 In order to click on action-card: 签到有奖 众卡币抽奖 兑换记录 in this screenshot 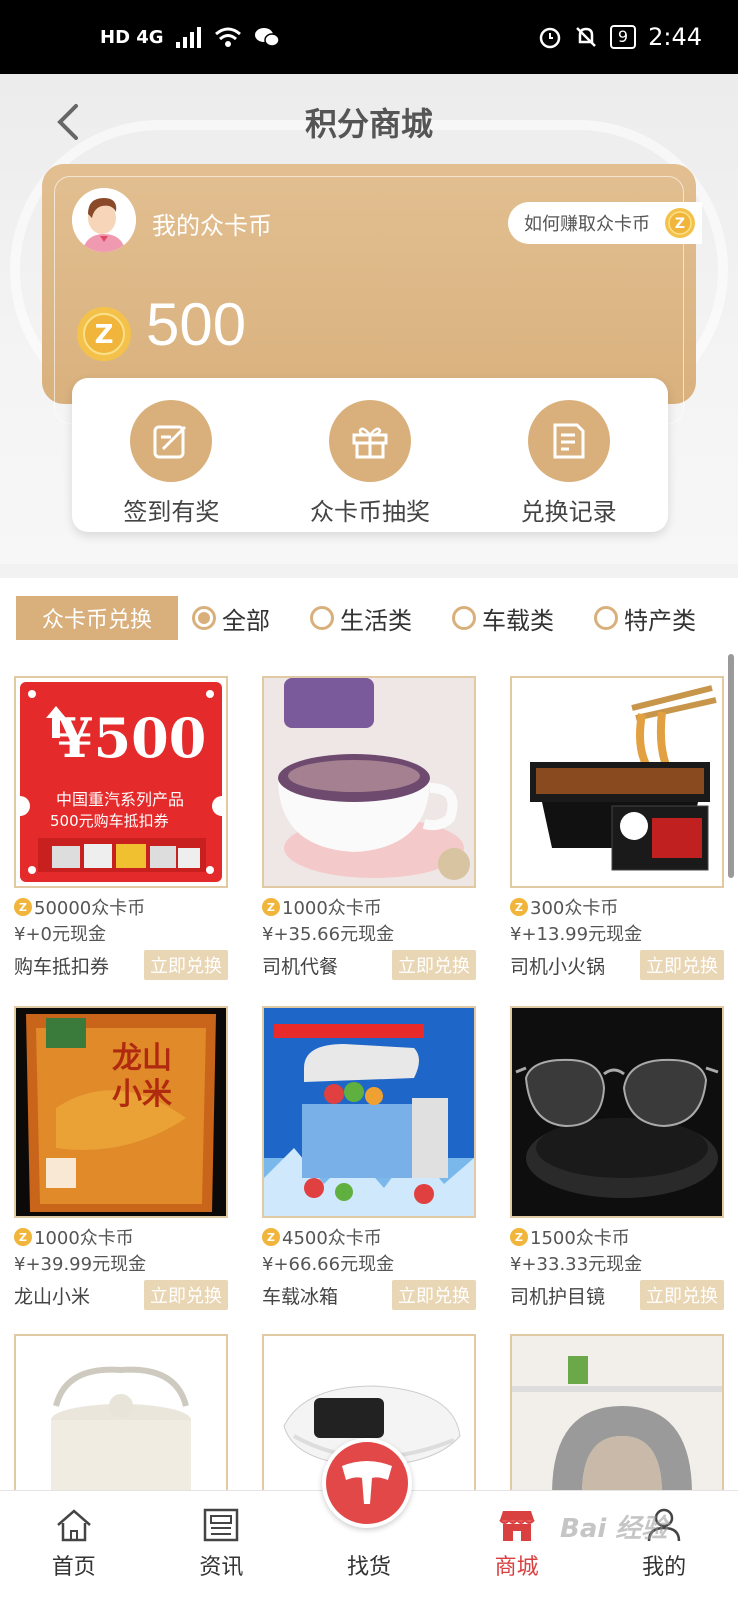, I will do `click(370, 455)`.